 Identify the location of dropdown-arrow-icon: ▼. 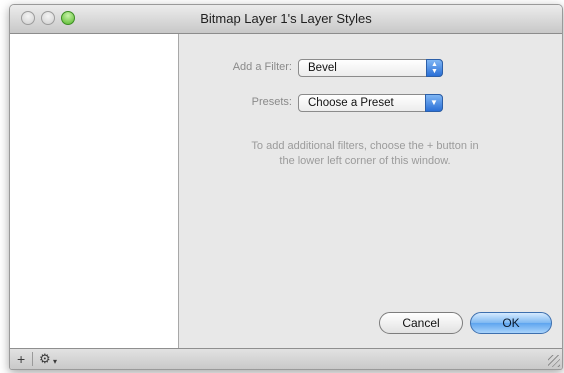
(434, 103).